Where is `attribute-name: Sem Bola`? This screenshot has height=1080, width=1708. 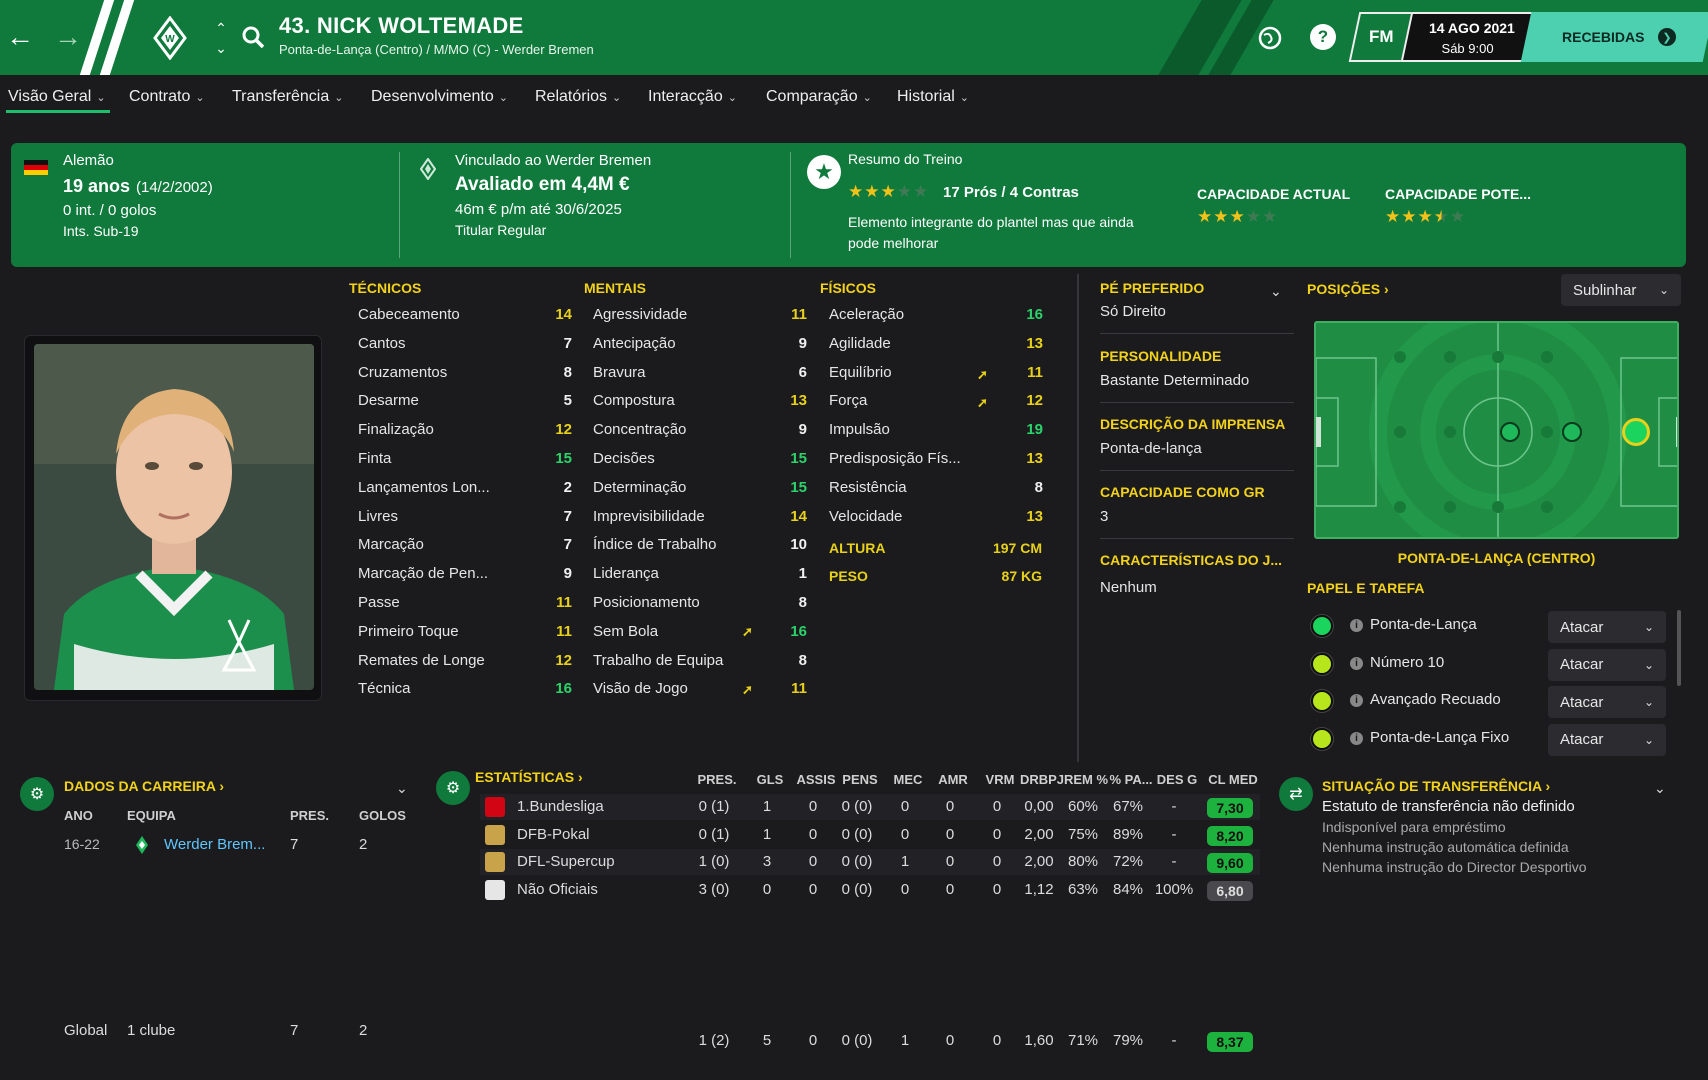 attribute-name: Sem Bola is located at coordinates (625, 631).